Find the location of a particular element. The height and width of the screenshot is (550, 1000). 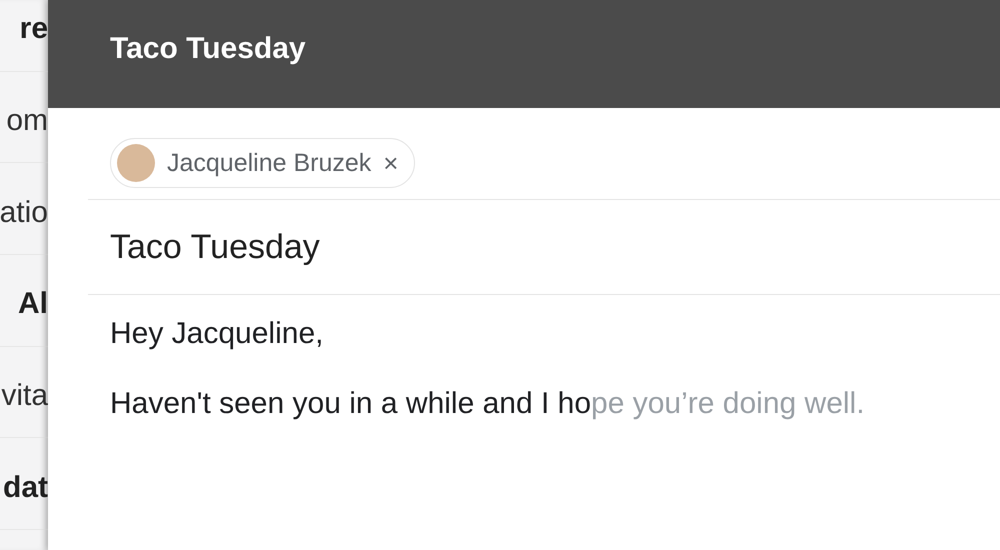

recipient-name: Jacqueline Bruzek is located at coordinates (269, 163).